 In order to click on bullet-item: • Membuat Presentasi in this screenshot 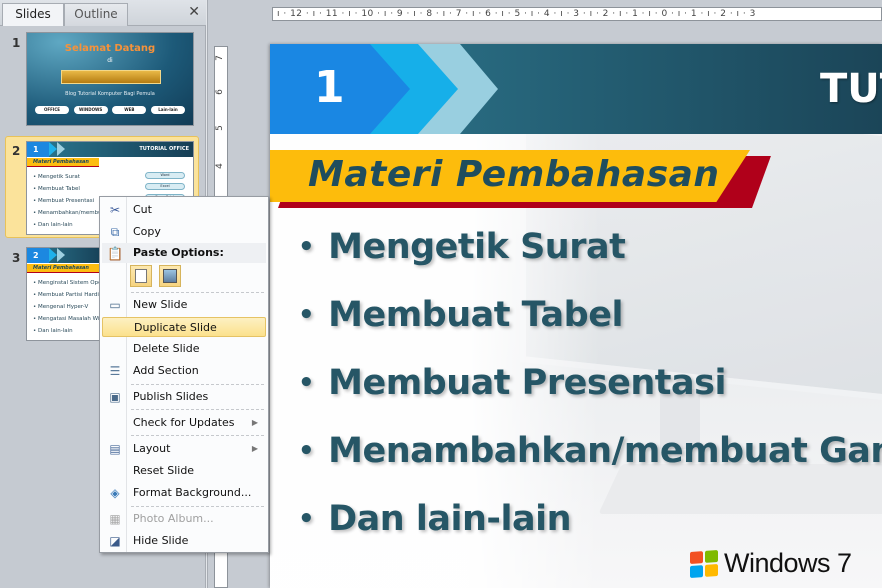, I will do `click(590, 394)`.